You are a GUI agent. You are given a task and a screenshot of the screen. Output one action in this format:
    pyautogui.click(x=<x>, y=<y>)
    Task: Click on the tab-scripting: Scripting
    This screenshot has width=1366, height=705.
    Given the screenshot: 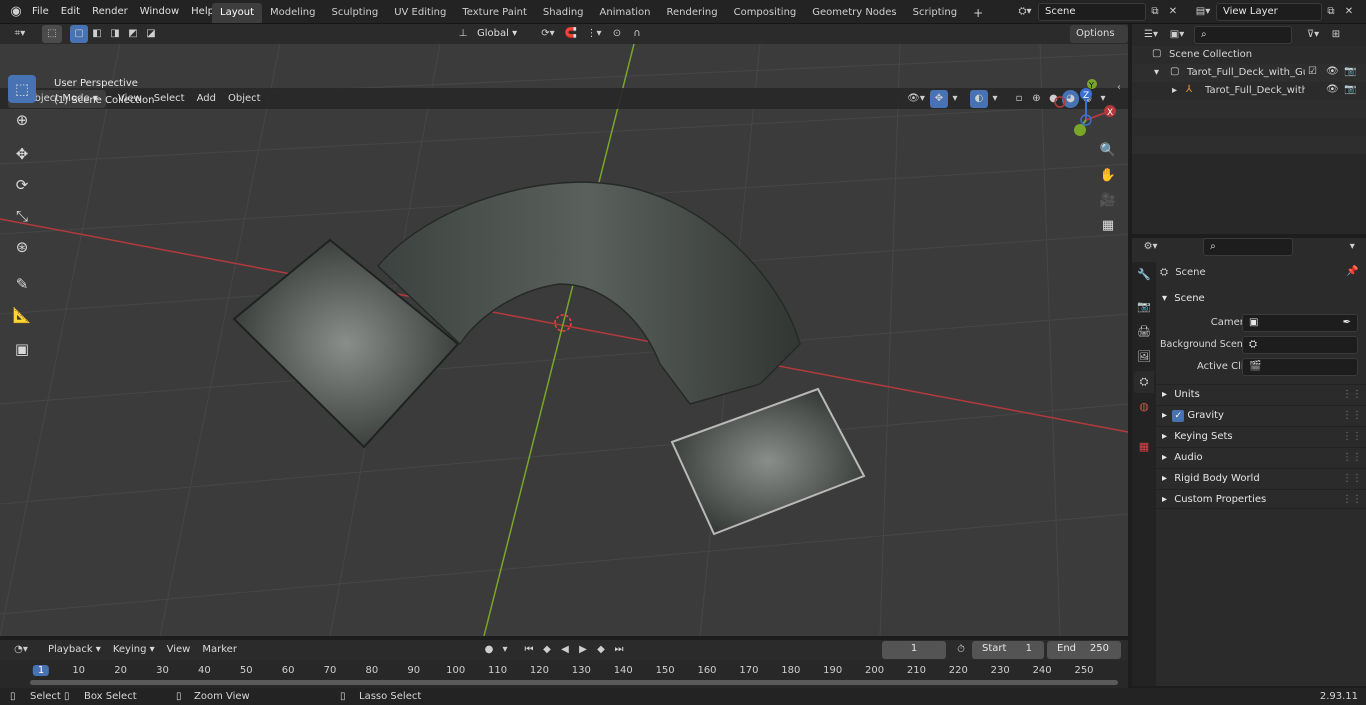 What is the action you would take?
    pyautogui.click(x=935, y=13)
    